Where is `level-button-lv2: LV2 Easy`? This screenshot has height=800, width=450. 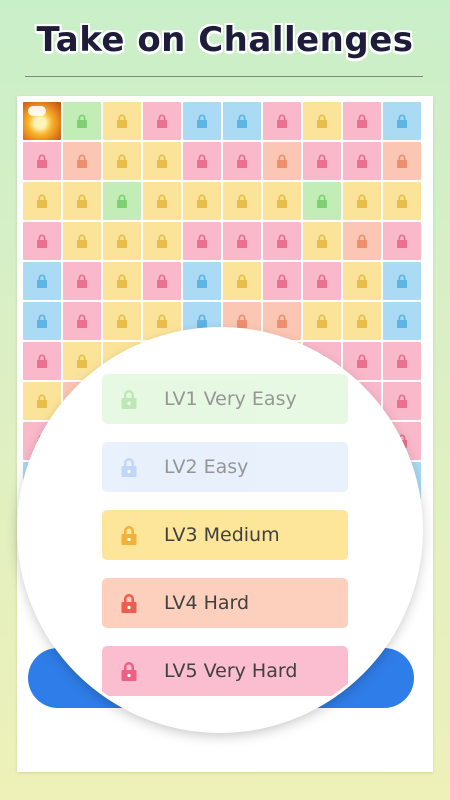
level-button-lv2: LV2 Easy is located at coordinates (225, 467).